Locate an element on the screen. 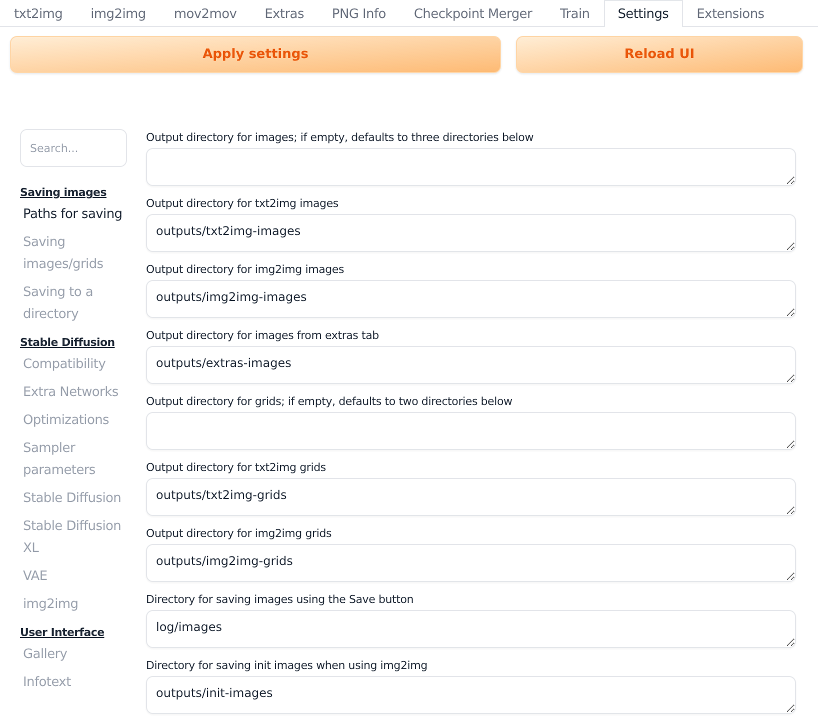 Image resolution: width=818 pixels, height=720 pixels. sidebar-item: Extra Networks is located at coordinates (73, 393).